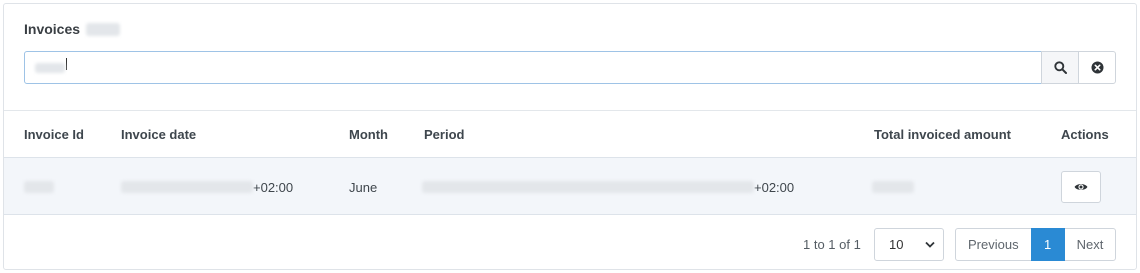 This screenshot has width=1140, height=273. I want to click on period-timezone: +02:00, so click(774, 187).